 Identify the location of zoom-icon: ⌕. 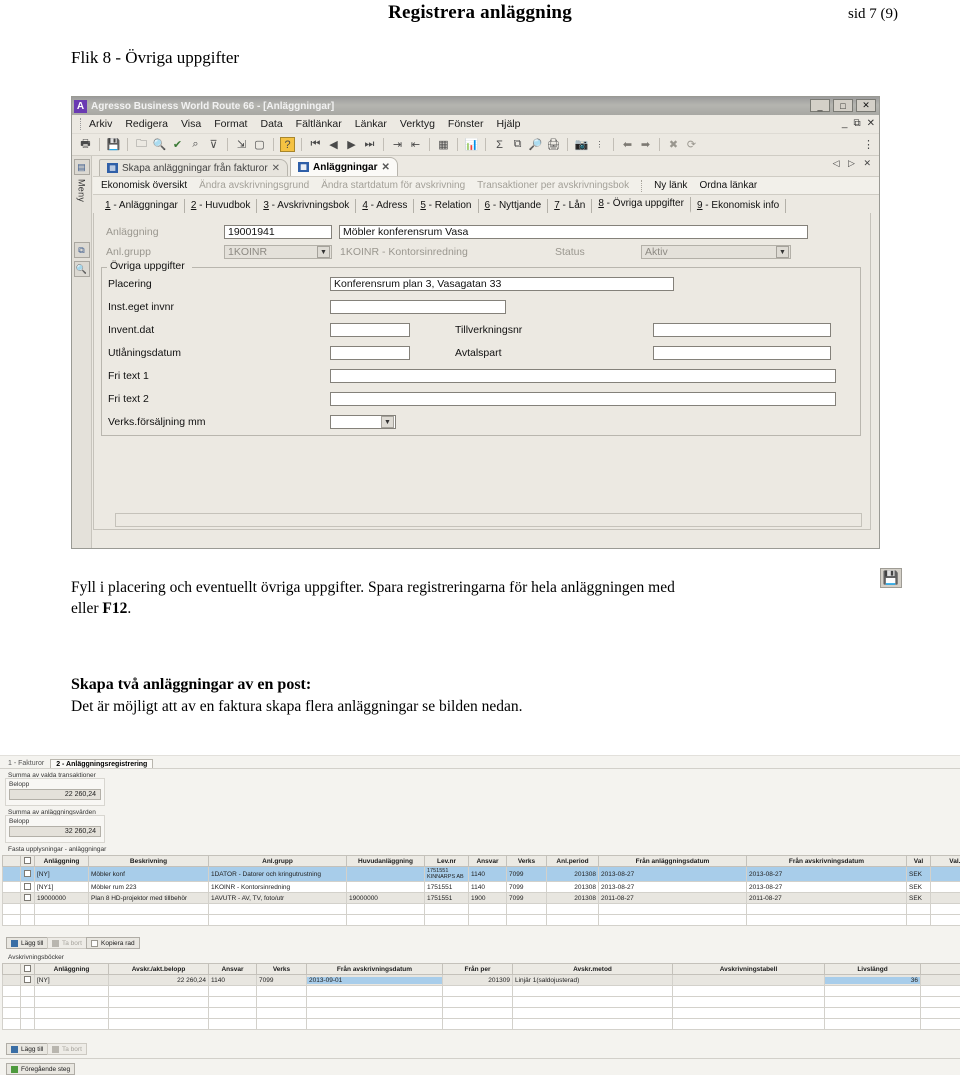
(195, 144).